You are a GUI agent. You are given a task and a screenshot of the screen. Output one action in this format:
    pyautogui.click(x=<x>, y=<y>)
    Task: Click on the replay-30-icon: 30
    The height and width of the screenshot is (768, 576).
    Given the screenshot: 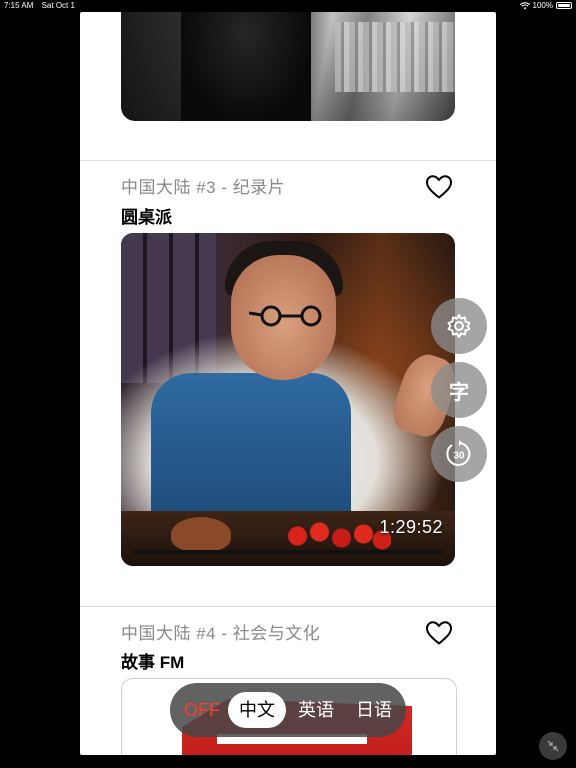 What is the action you would take?
    pyautogui.click(x=458, y=453)
    